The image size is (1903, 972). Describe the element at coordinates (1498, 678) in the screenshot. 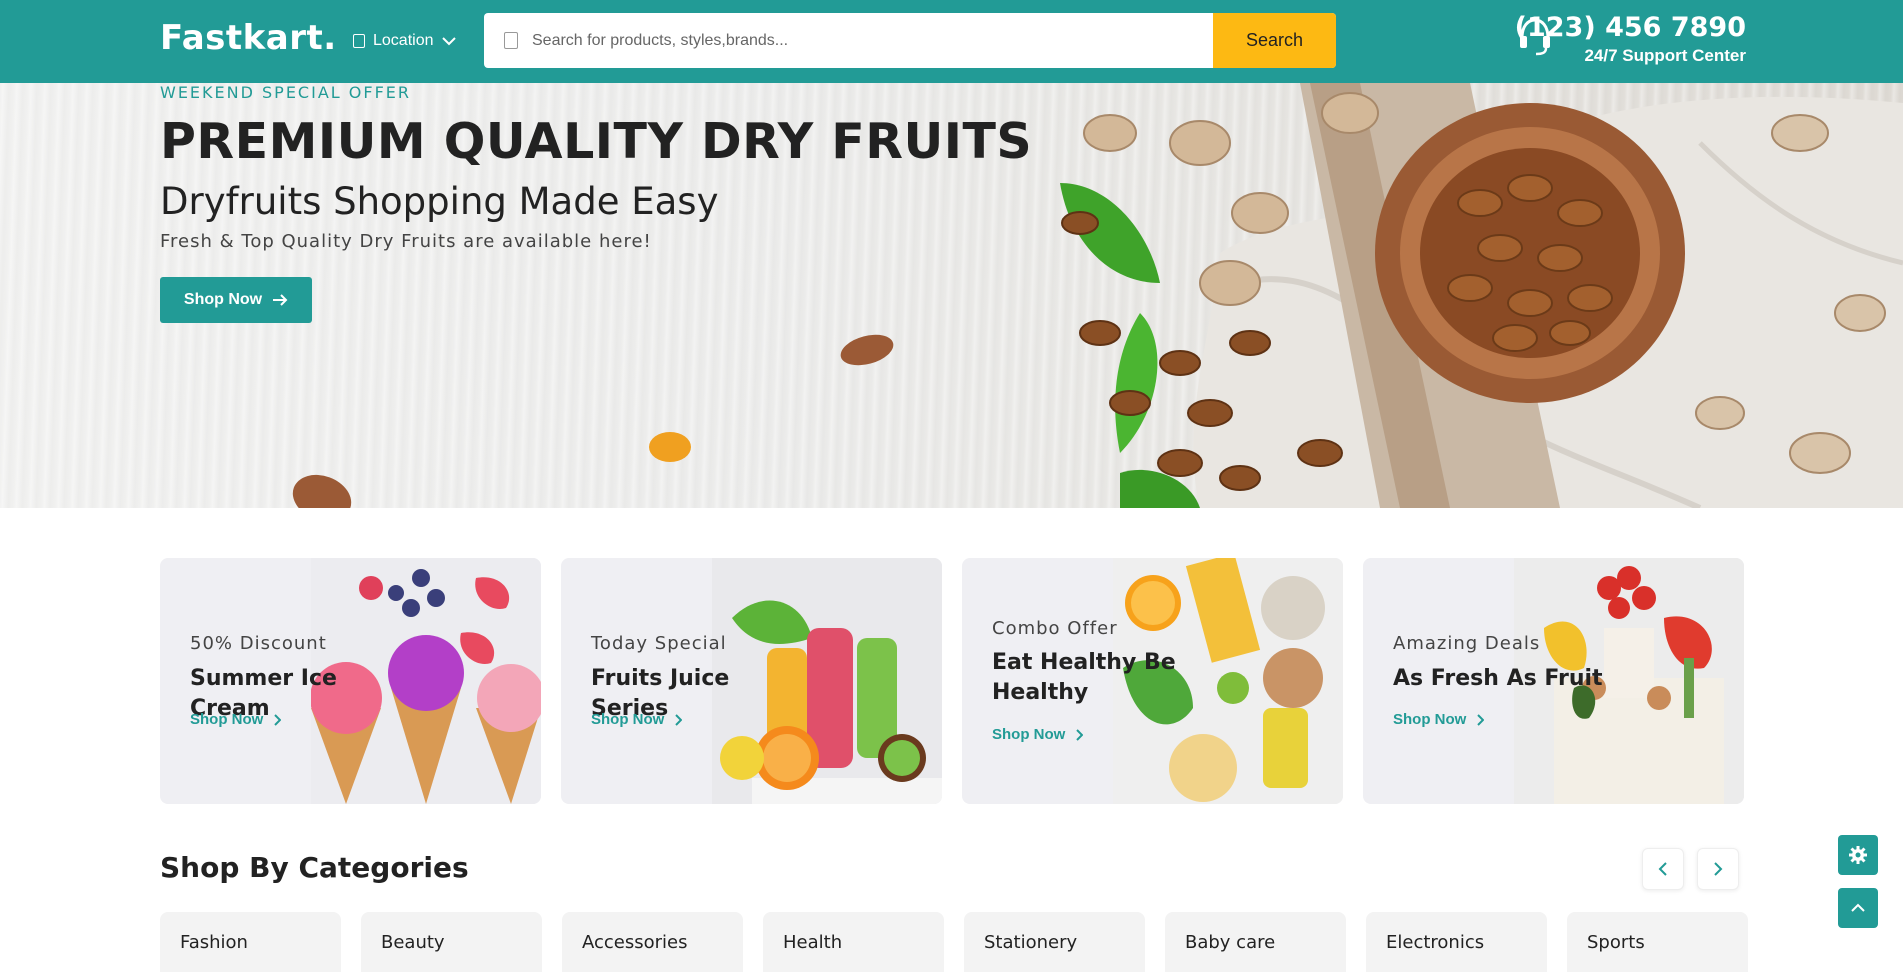

I see `card-title: As Fresh As Fruit` at that location.